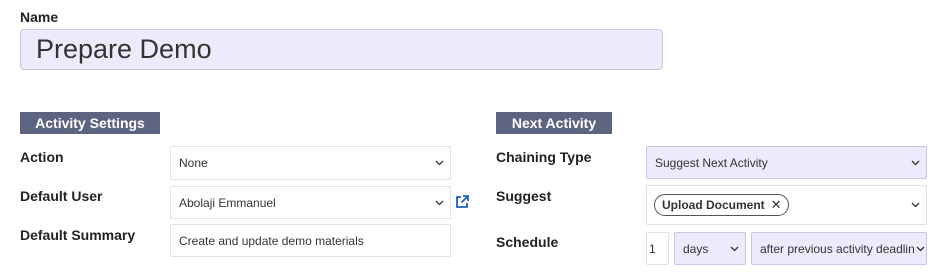  What do you see at coordinates (652, 248) in the screenshot?
I see `schedule-amount-value: 1` at bounding box center [652, 248].